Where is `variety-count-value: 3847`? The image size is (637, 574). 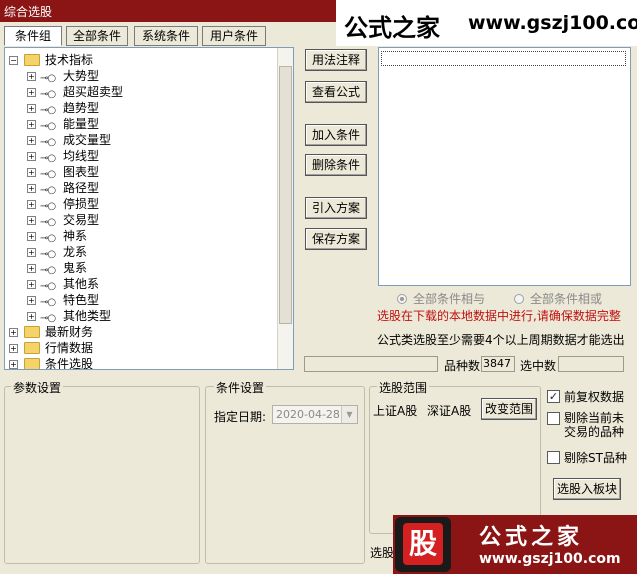
variety-count-value: 3847 is located at coordinates (498, 364).